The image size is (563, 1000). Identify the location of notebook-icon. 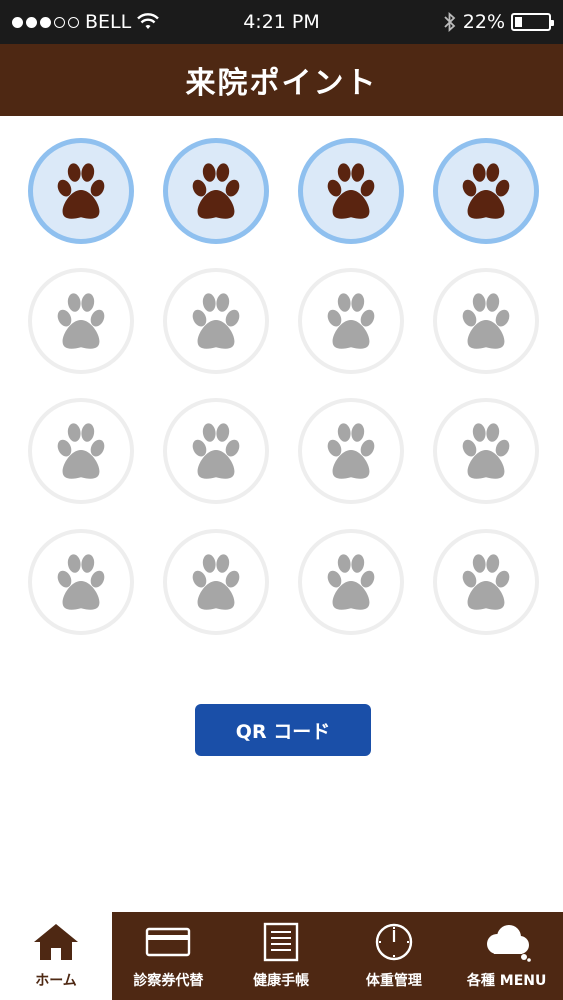
(281, 942).